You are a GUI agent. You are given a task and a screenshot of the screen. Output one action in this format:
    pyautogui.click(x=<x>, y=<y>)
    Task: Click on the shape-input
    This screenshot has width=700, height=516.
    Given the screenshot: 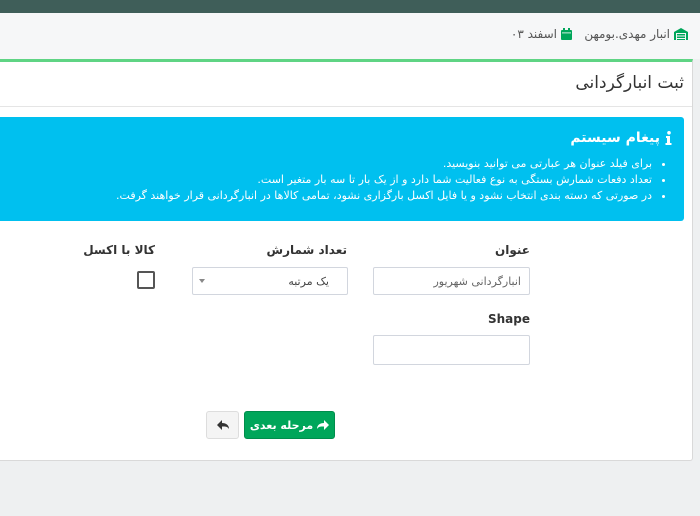 What is the action you would take?
    pyautogui.click(x=451, y=350)
    